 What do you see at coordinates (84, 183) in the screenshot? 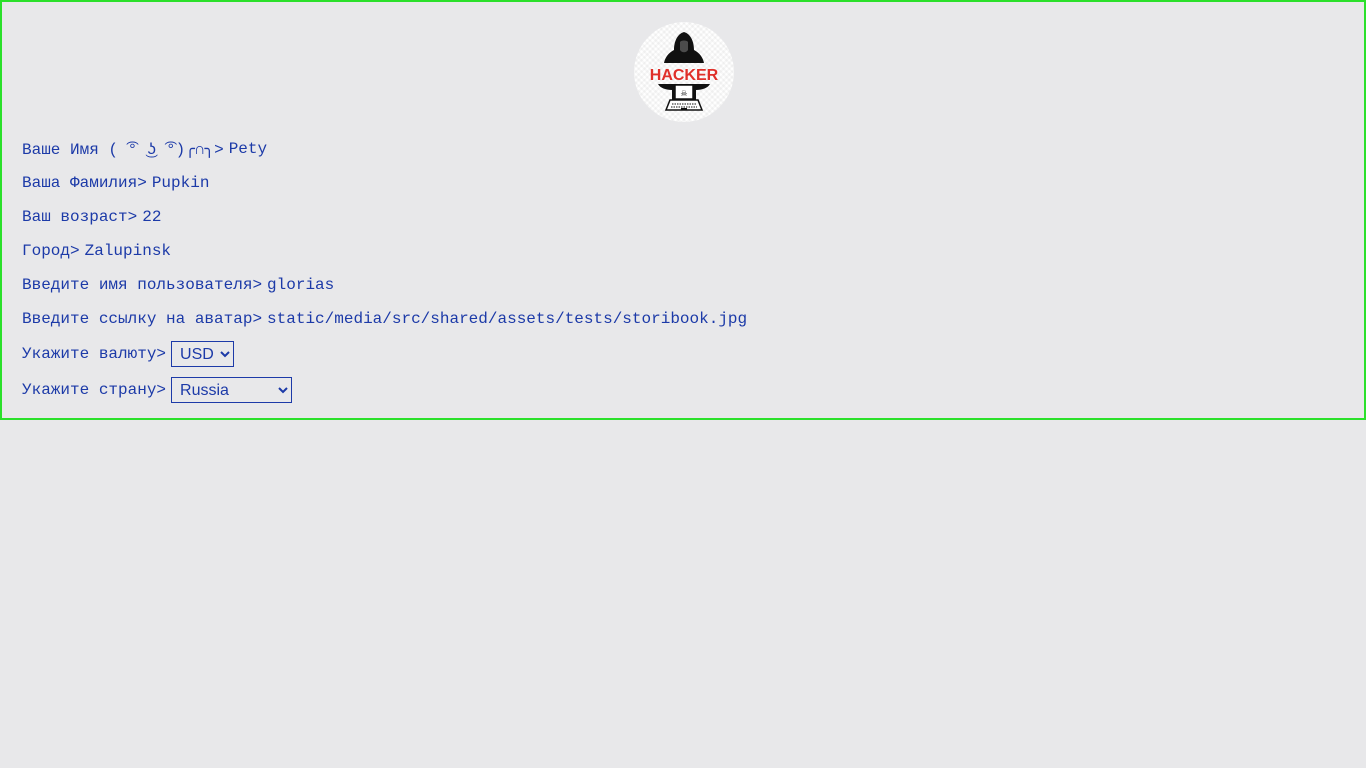
I see `last-name-label: Ваша Фамилия>` at bounding box center [84, 183].